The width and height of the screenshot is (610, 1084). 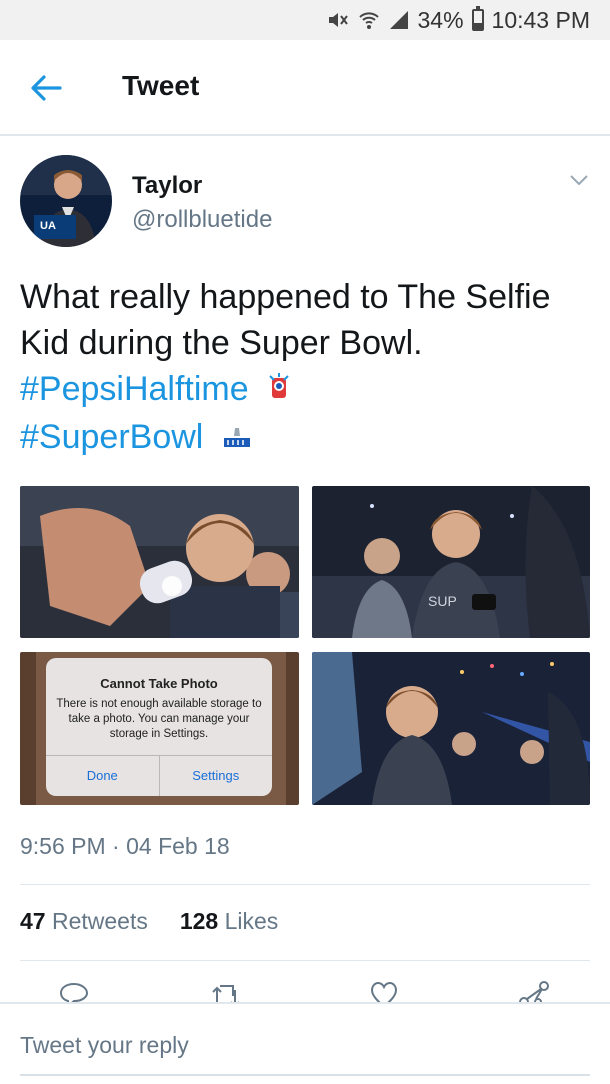 I want to click on battery-percent: 34%, so click(x=440, y=19).